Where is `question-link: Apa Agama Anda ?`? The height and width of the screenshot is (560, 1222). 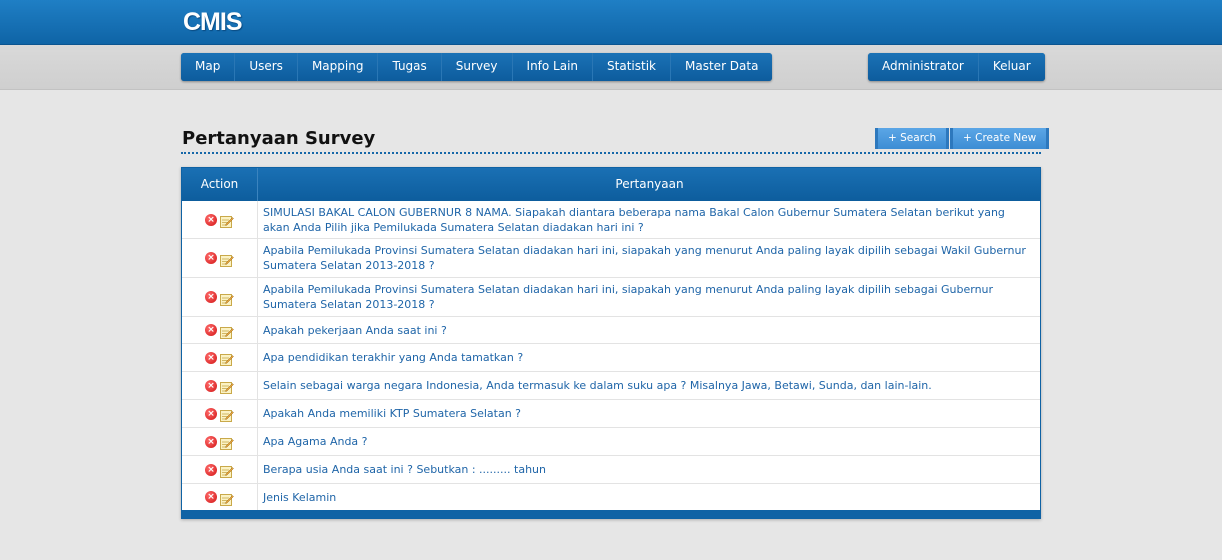
question-link: Apa Agama Anda ? is located at coordinates (649, 441).